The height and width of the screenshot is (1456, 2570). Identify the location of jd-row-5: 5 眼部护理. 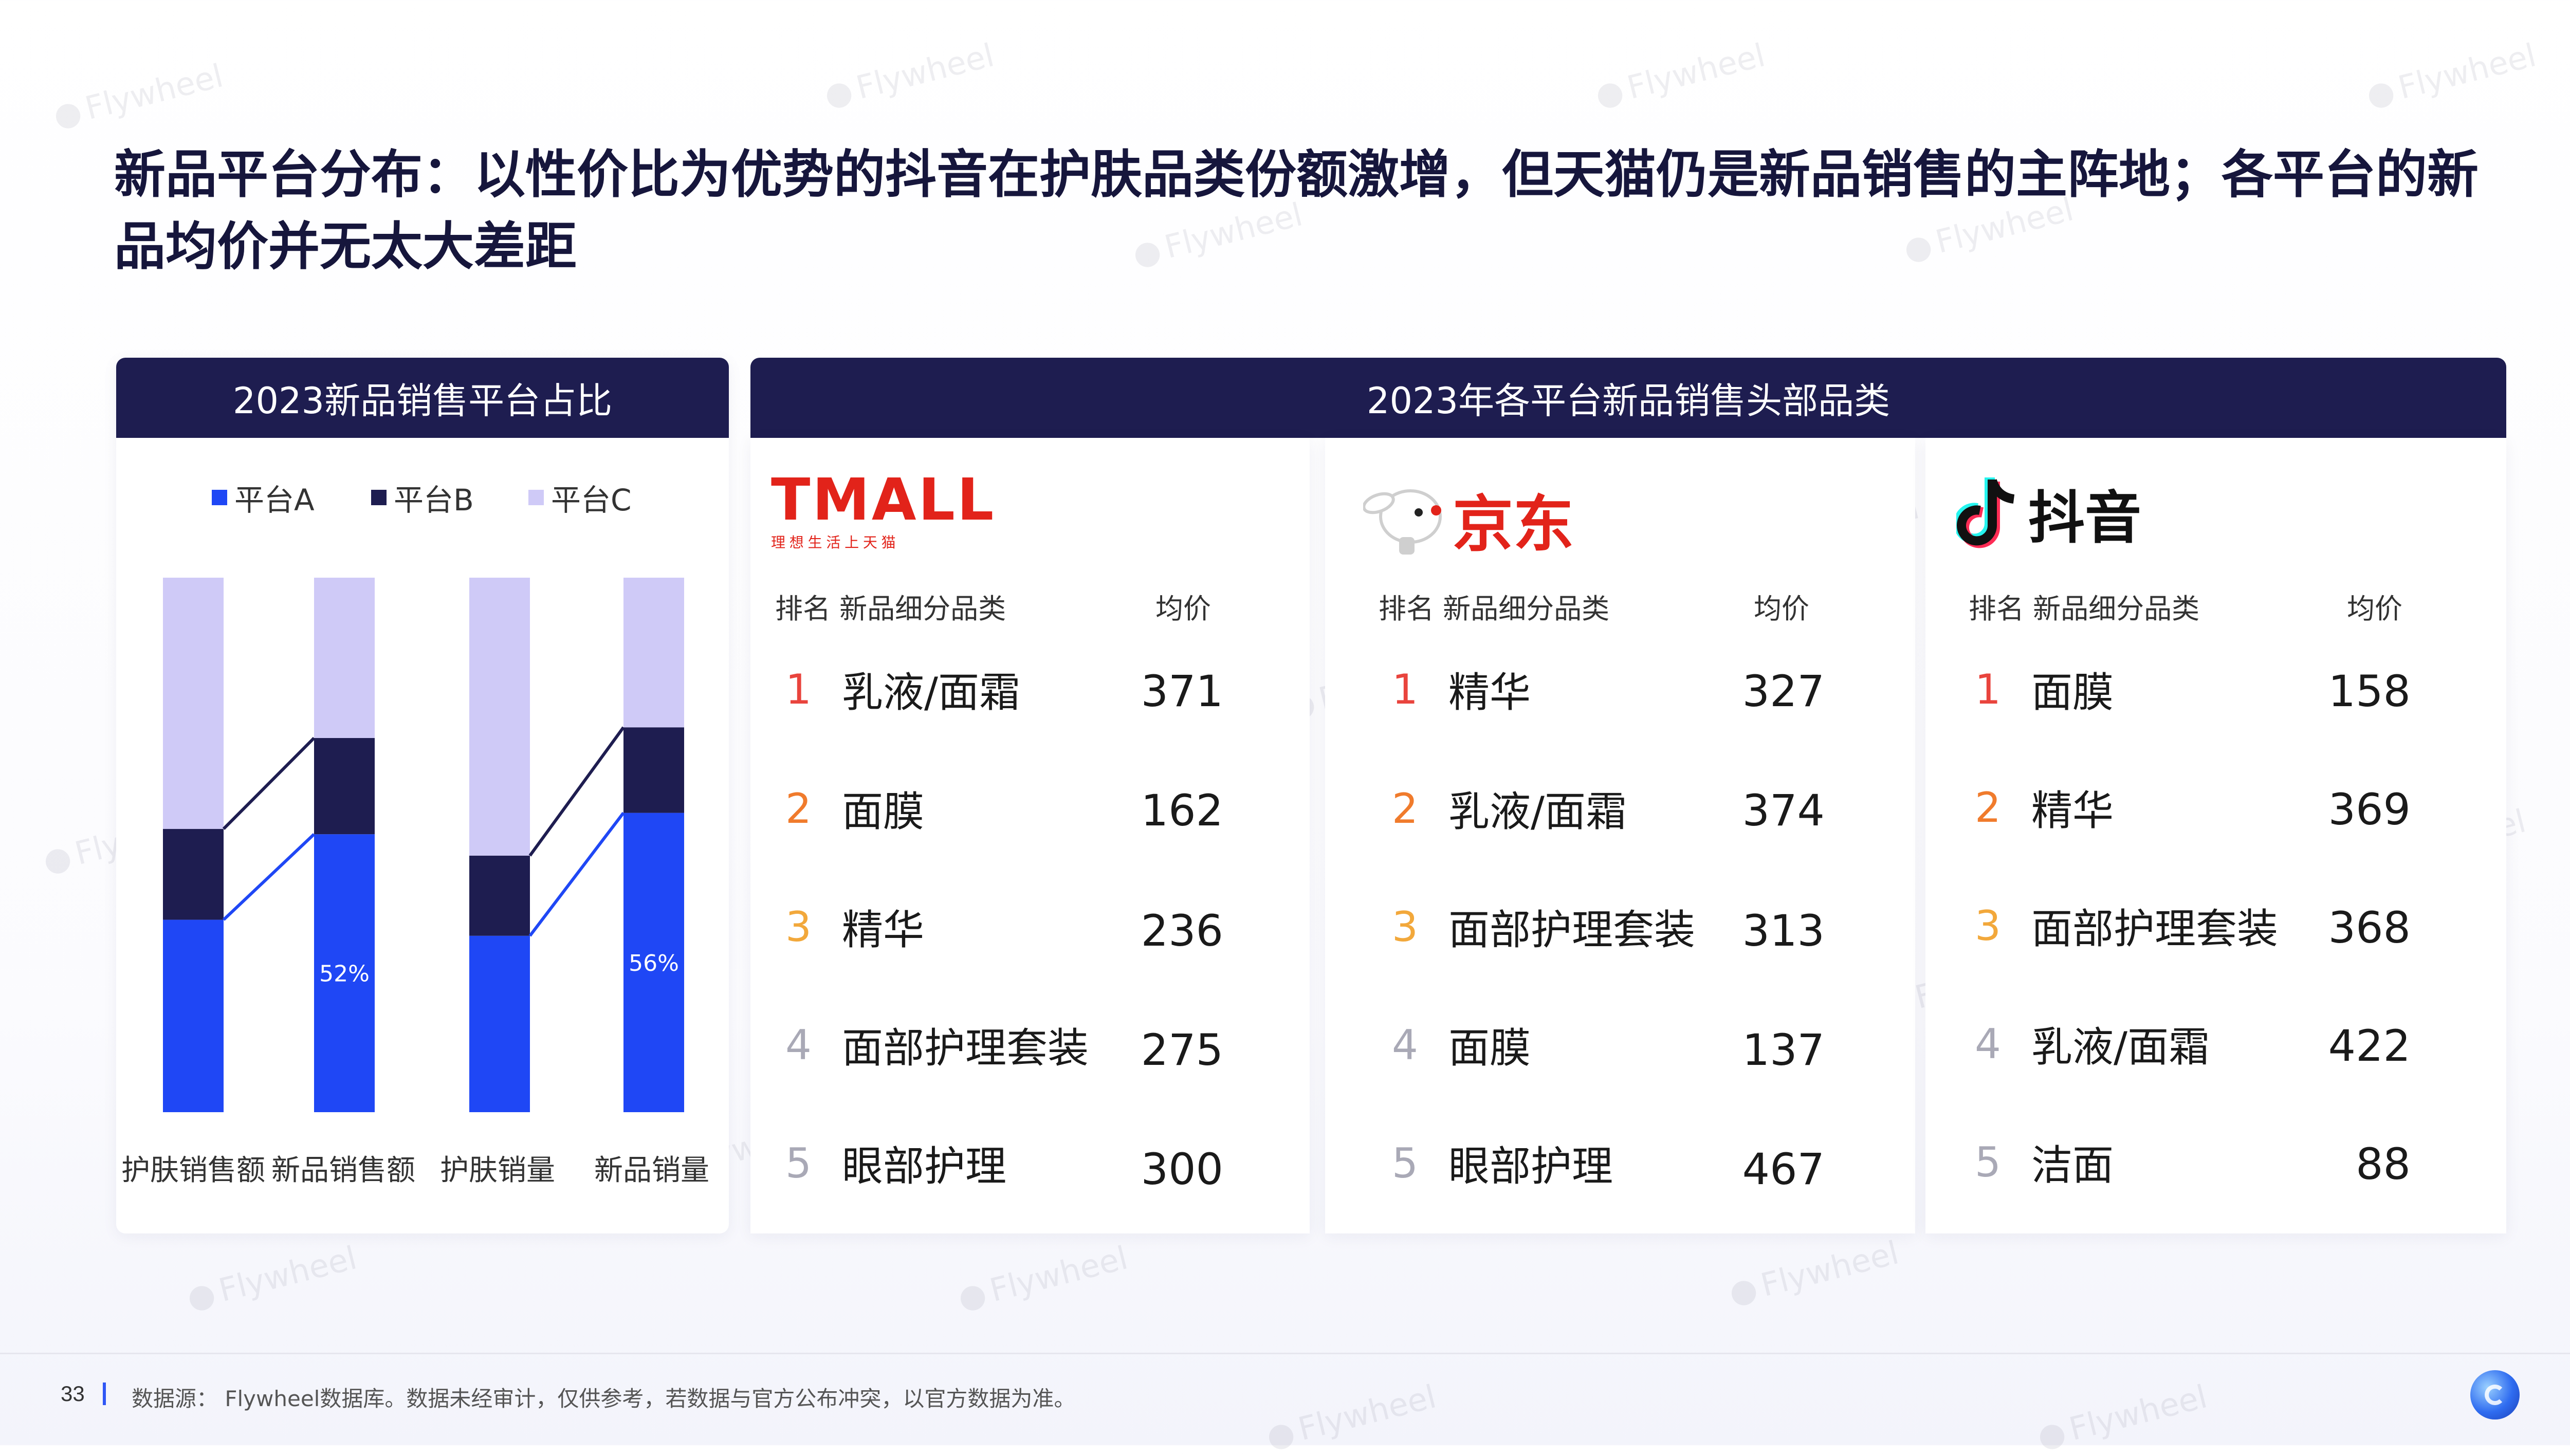
(1502, 1163).